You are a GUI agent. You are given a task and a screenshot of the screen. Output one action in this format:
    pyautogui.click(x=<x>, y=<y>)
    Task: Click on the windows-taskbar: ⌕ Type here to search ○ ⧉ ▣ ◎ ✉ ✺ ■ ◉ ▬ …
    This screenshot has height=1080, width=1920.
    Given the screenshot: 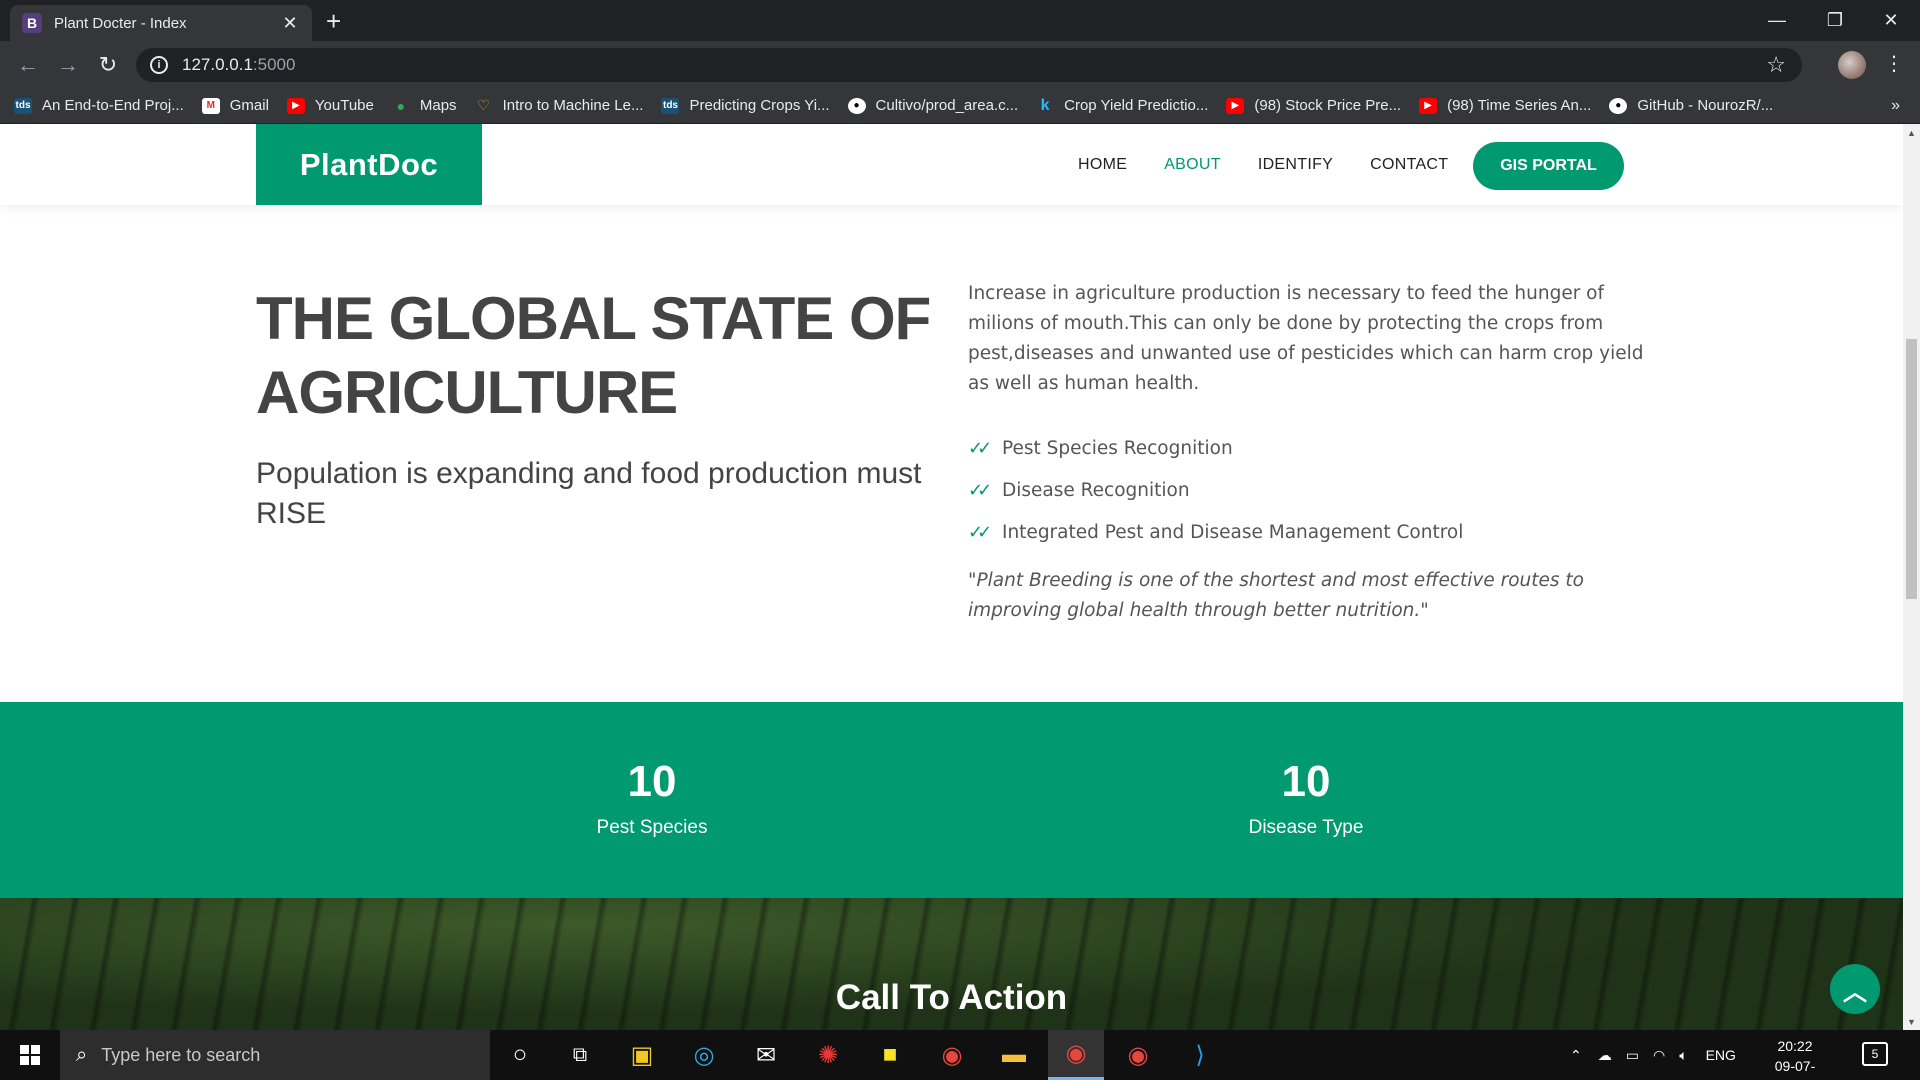 What is the action you would take?
    pyautogui.click(x=960, y=1055)
    